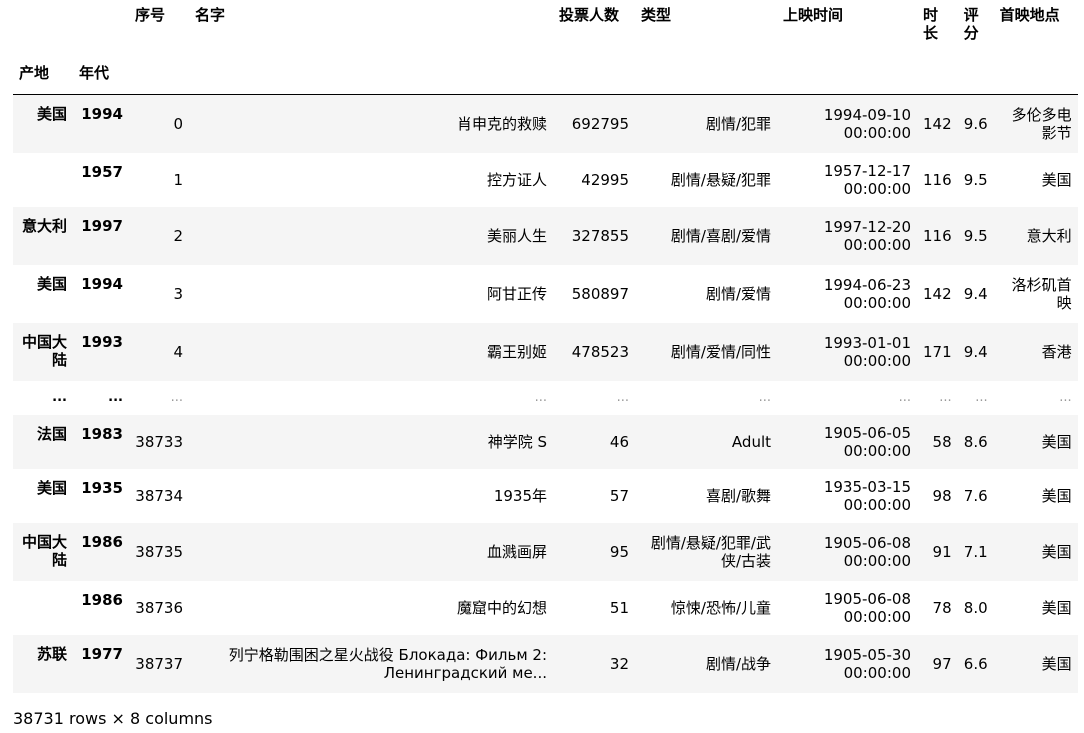  What do you see at coordinates (751, 441) in the screenshot?
I see `cell-genre: Adult` at bounding box center [751, 441].